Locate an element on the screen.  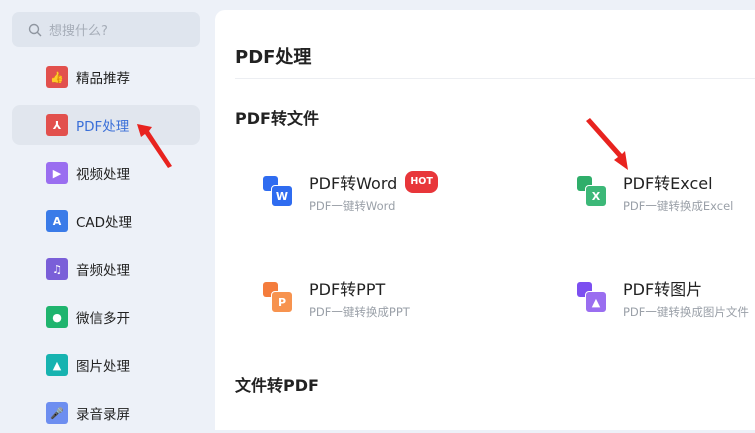
sidebar-item-label: 微信多开 is located at coordinates (103, 319).